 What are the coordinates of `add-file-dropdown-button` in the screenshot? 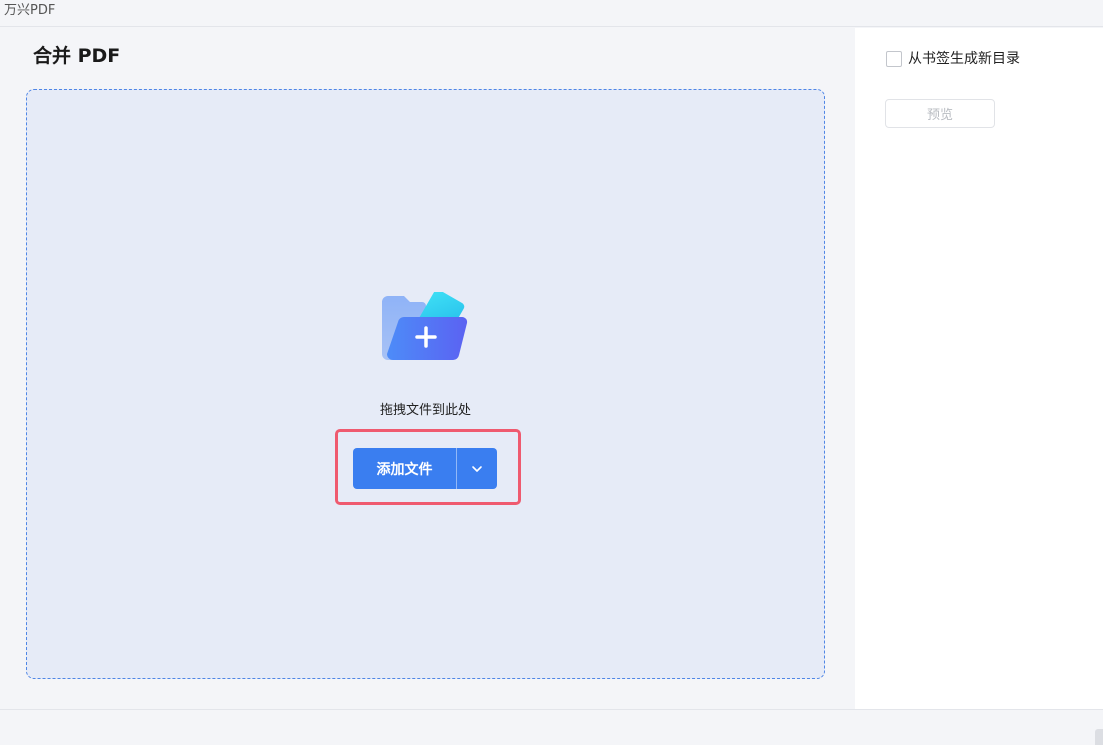 It's located at (477, 468).